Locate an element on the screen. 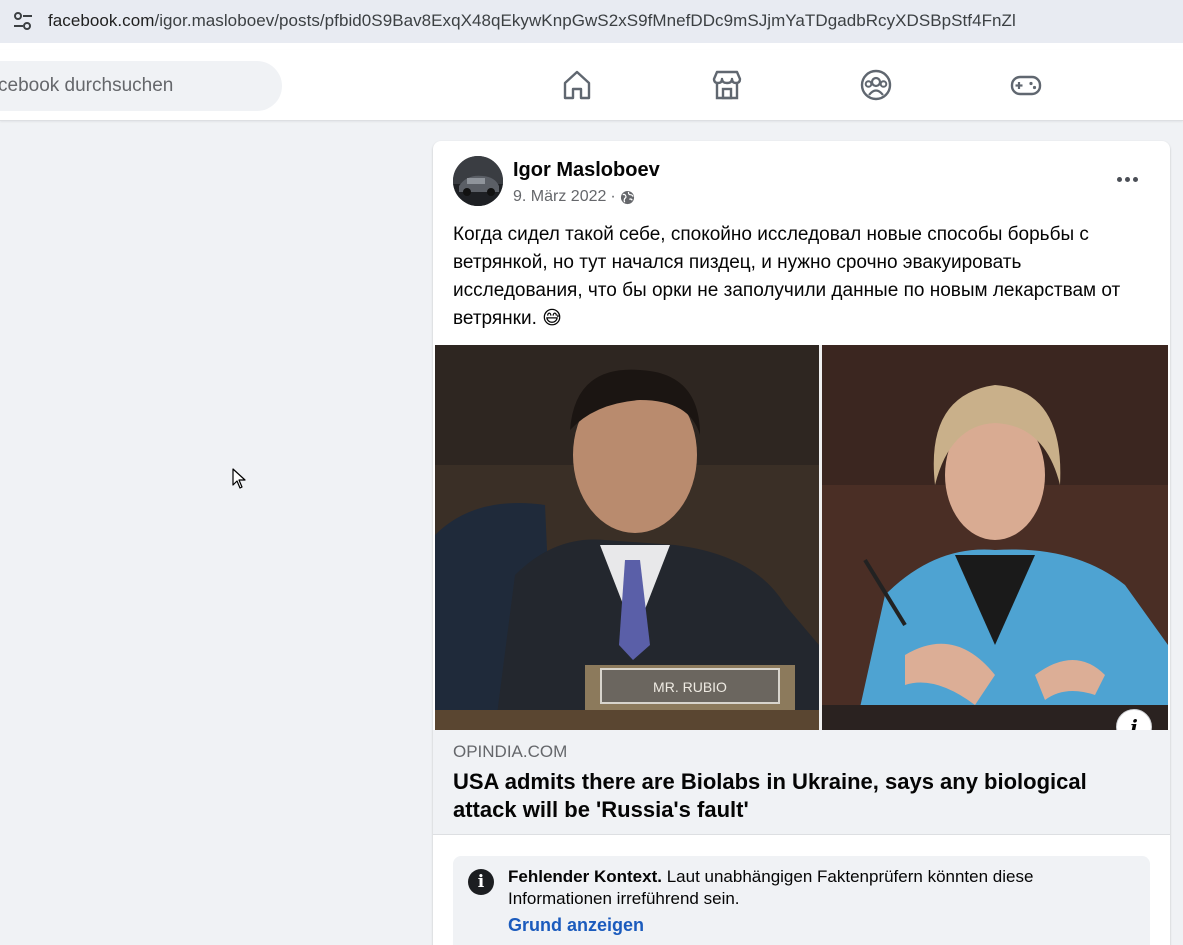 Image resolution: width=1183 pixels, height=945 pixels. show-reason-link: Grund anzeigen is located at coordinates (576, 925).